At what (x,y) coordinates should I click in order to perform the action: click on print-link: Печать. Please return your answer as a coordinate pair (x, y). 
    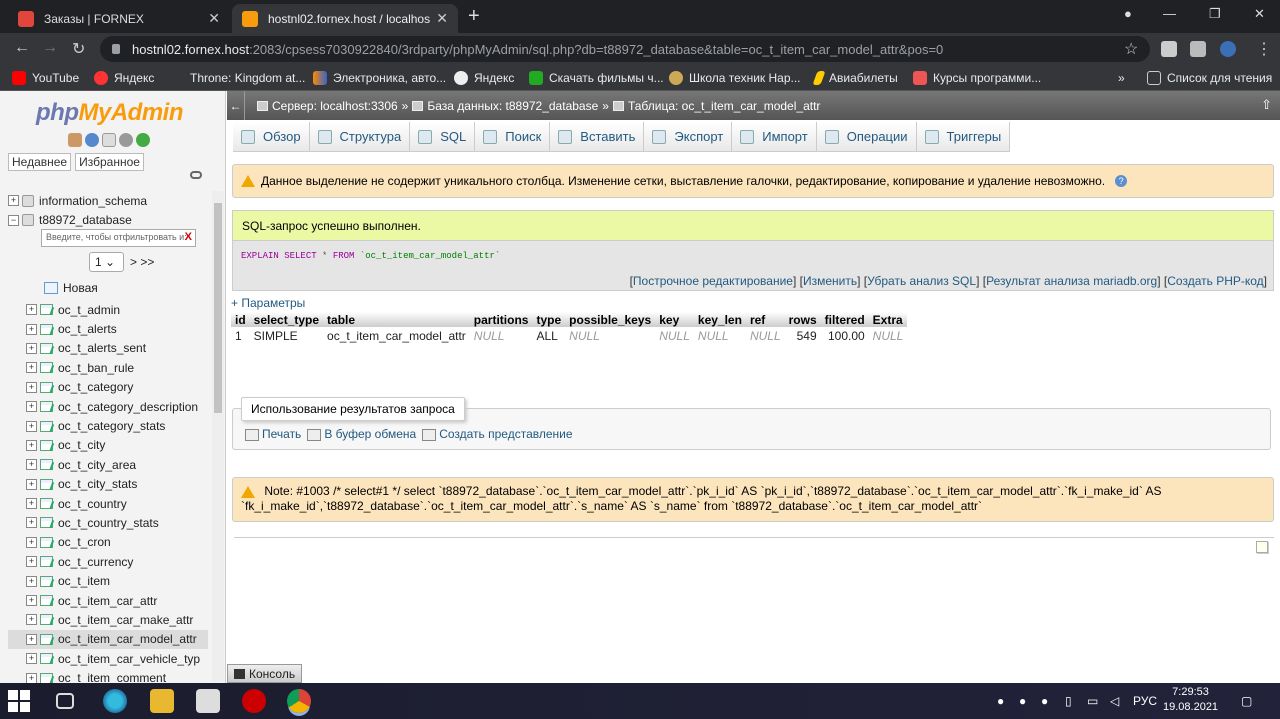
    Looking at the image, I should click on (273, 434).